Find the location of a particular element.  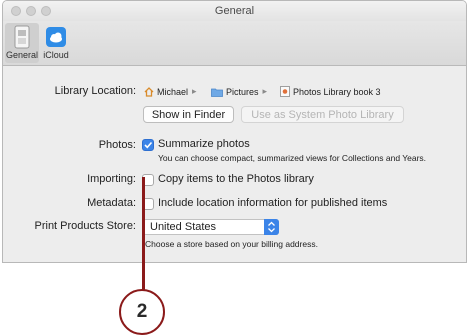

use-as-system-library-button: Use as System Photo Library is located at coordinates (322, 114).